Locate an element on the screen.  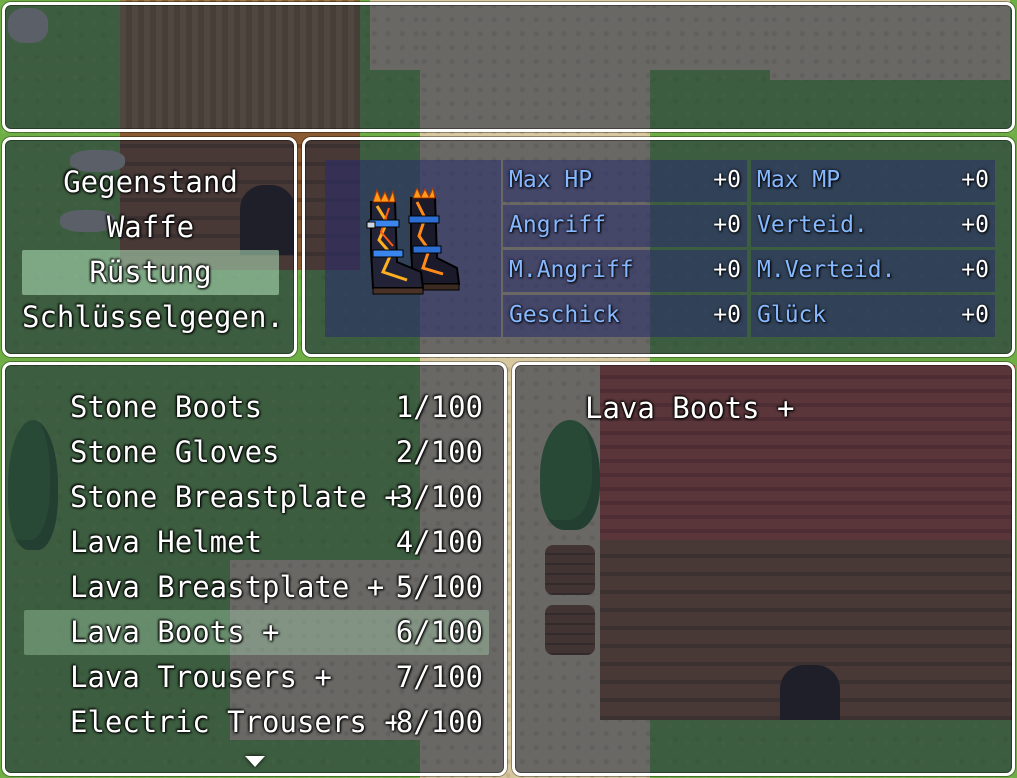
stat-cell: M.Angriff +0 is located at coordinates (625, 271).